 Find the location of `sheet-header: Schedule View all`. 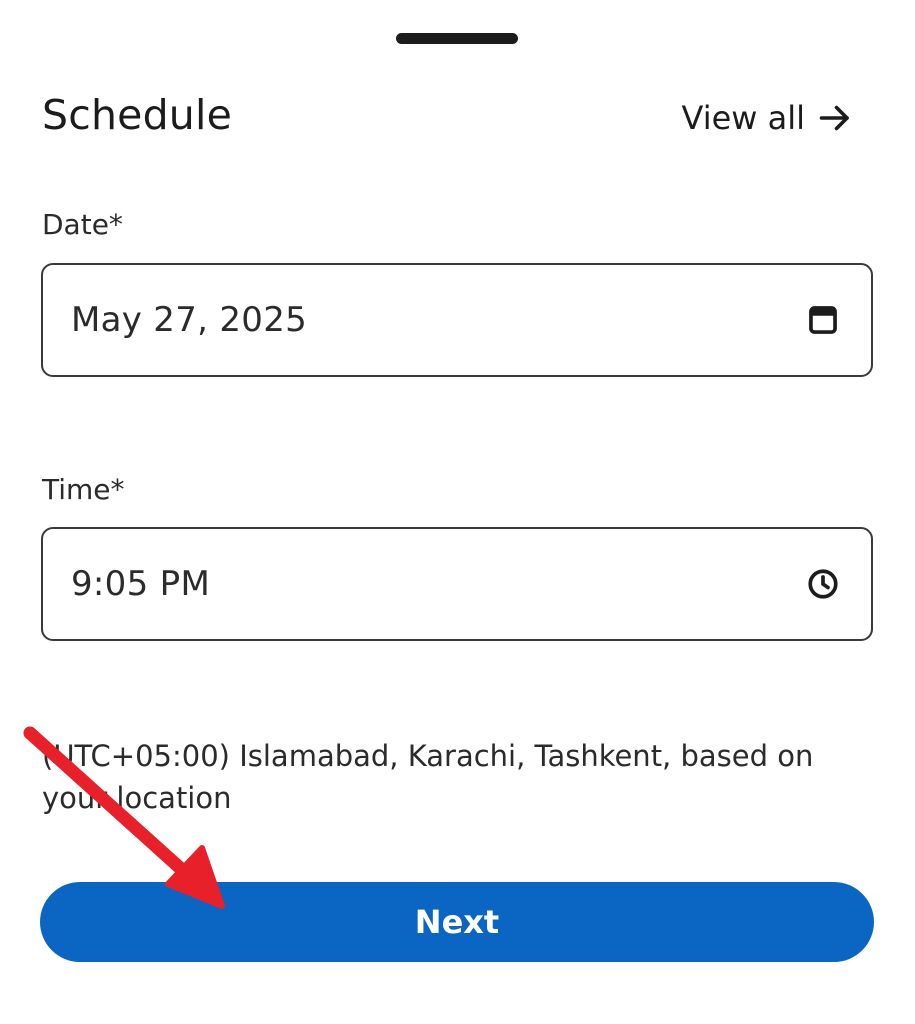

sheet-header: Schedule View all is located at coordinates (447, 115).